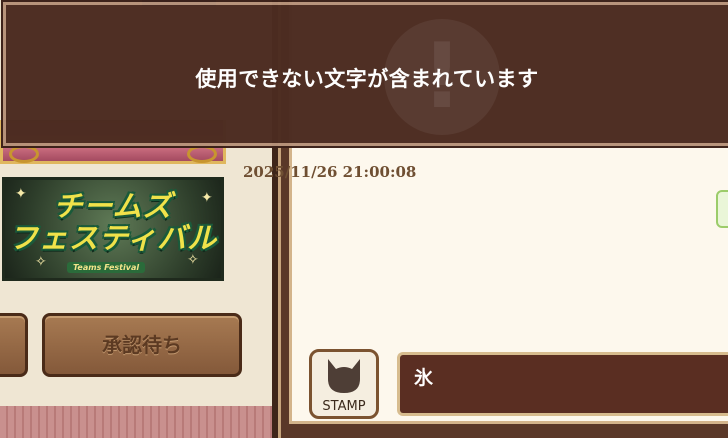 This screenshot has height=438, width=728. Describe the element at coordinates (113, 222) in the screenshot. I see `festival-title: チームズ フェスティバル` at that location.